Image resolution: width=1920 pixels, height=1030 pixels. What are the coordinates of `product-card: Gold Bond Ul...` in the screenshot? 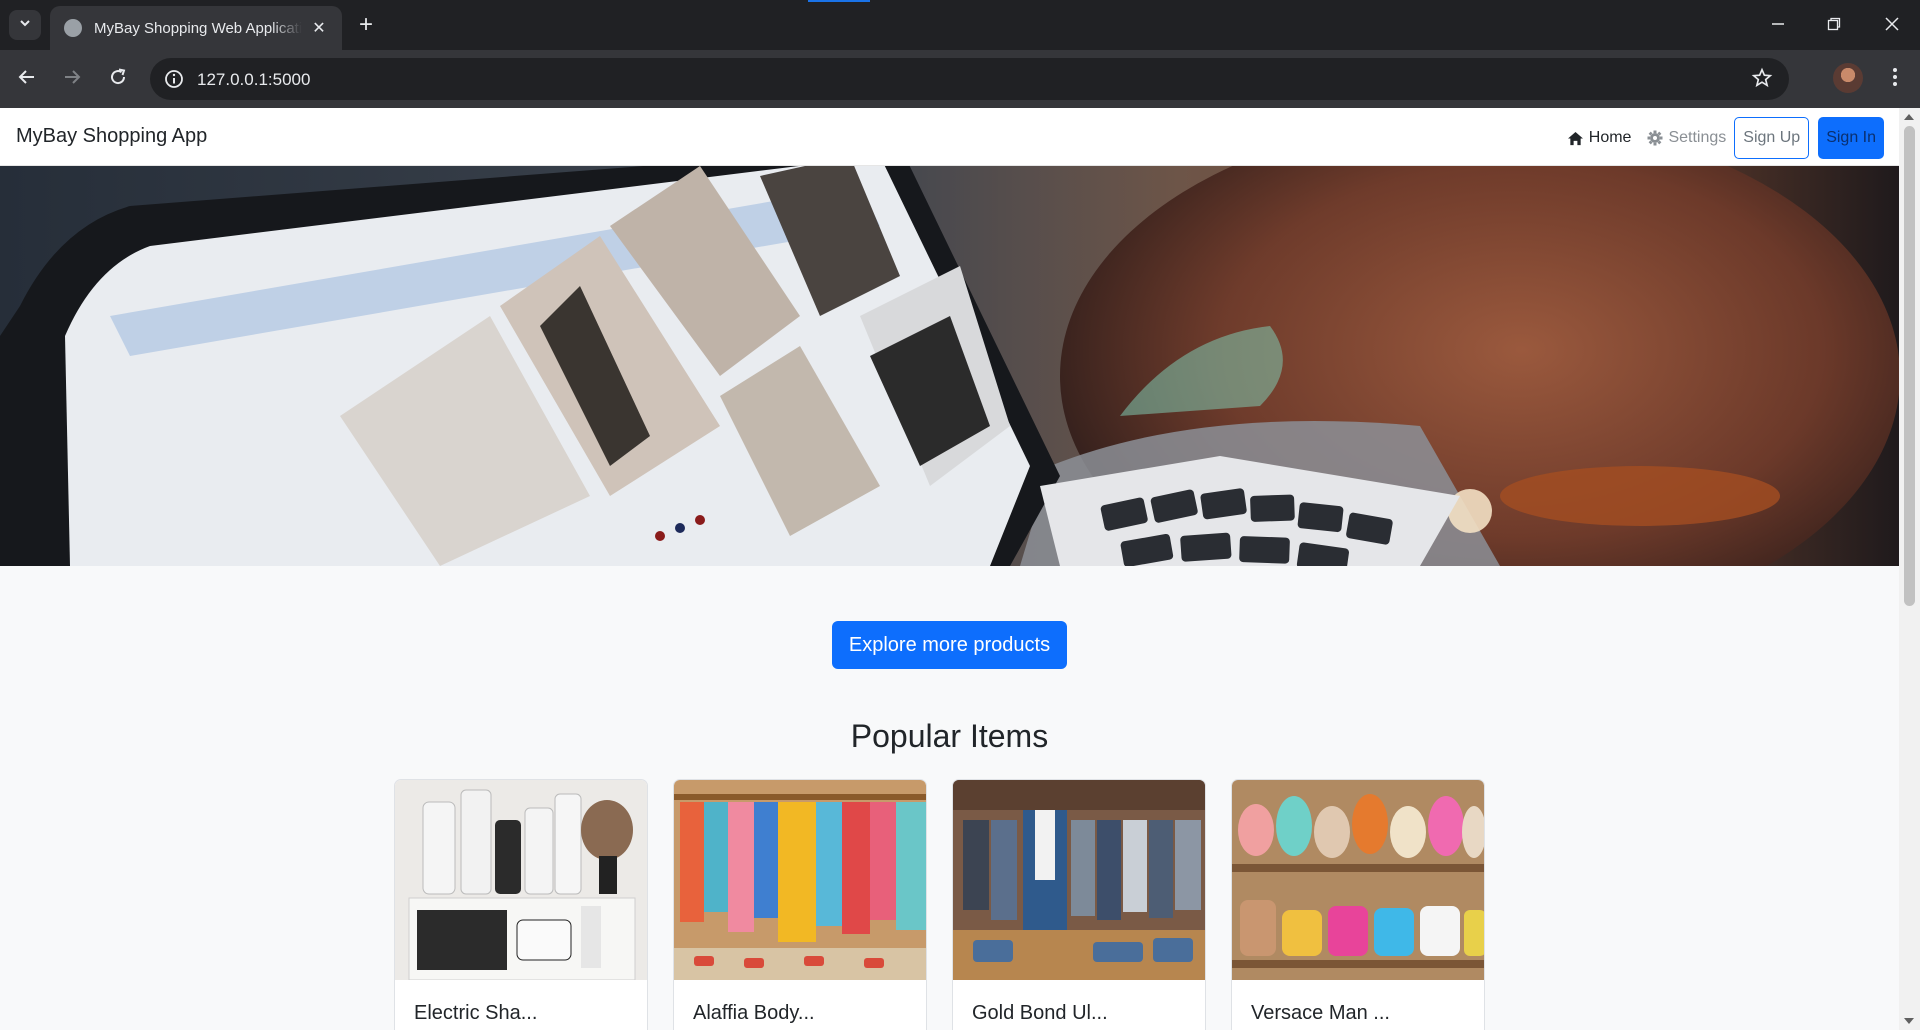 It's located at (1079, 904).